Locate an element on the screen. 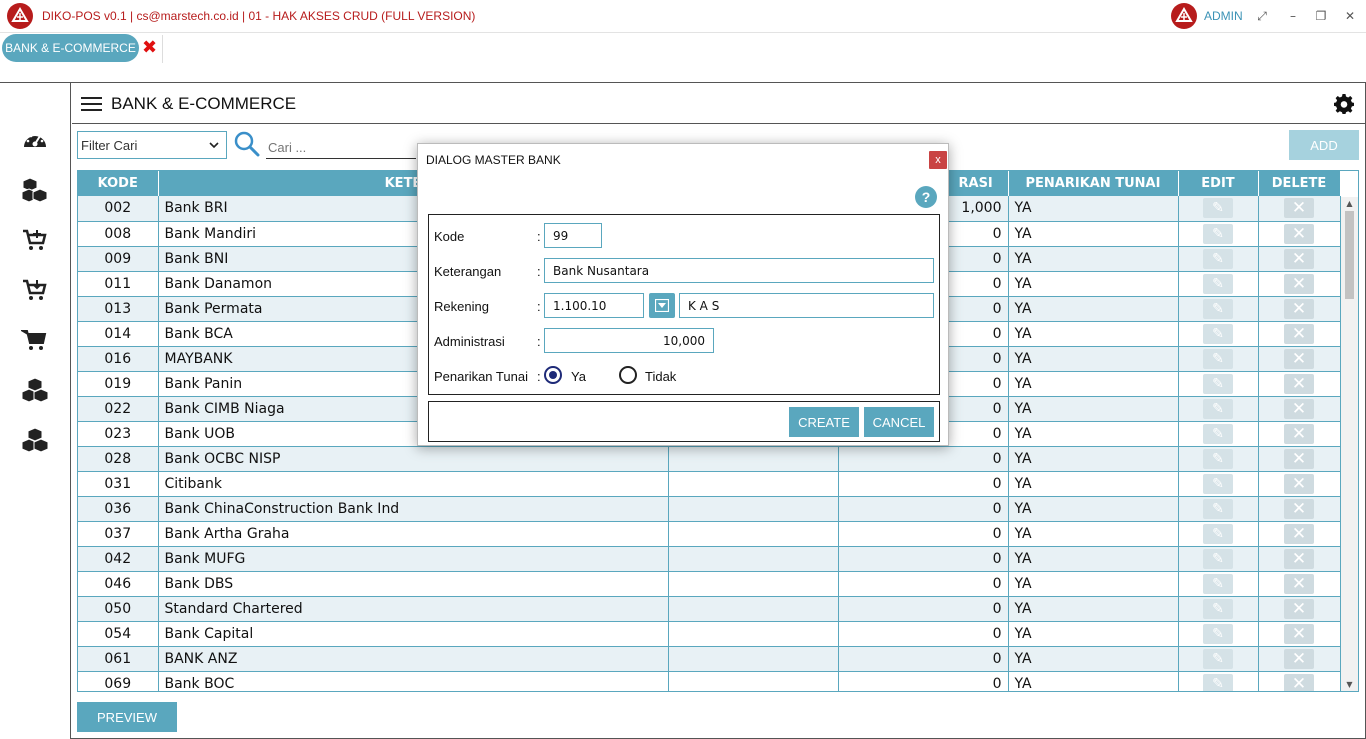 The width and height of the screenshot is (1366, 739). cart-download-icon is located at coordinates (35, 290).